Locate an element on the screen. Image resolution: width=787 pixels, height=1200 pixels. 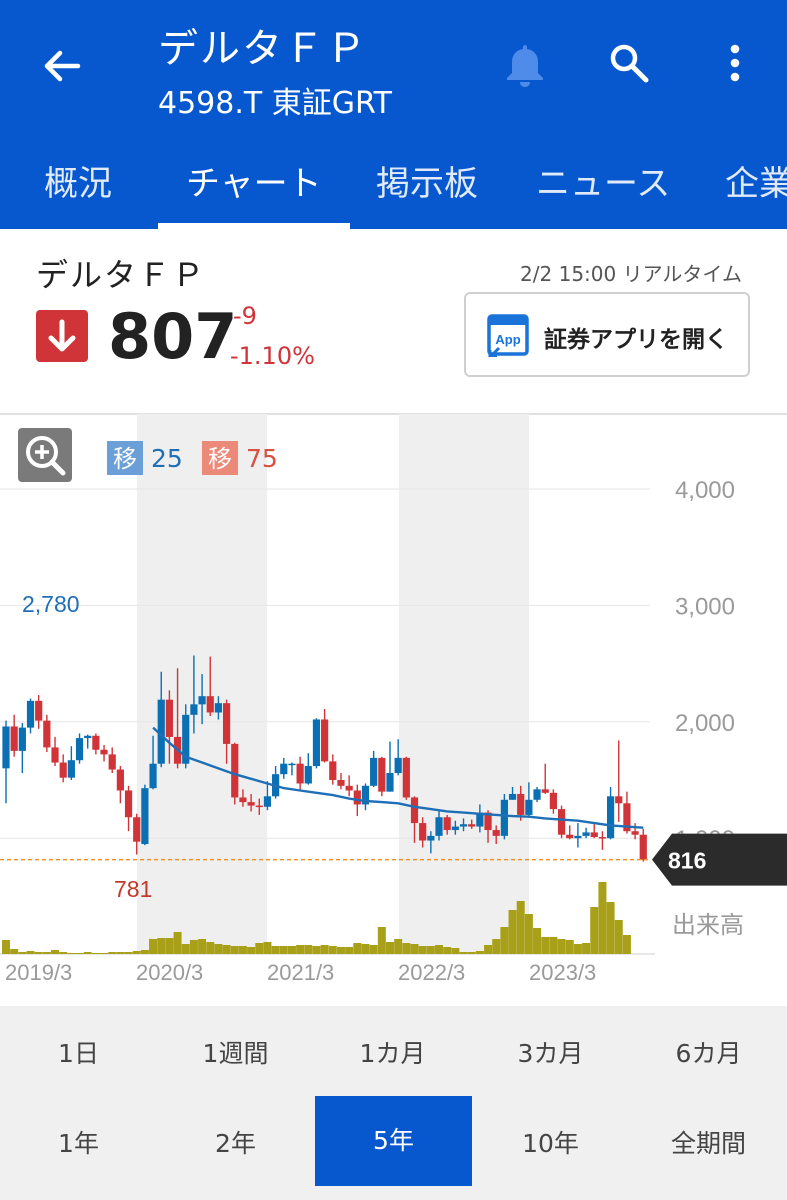
ma25-label: 25 is located at coordinates (167, 458).